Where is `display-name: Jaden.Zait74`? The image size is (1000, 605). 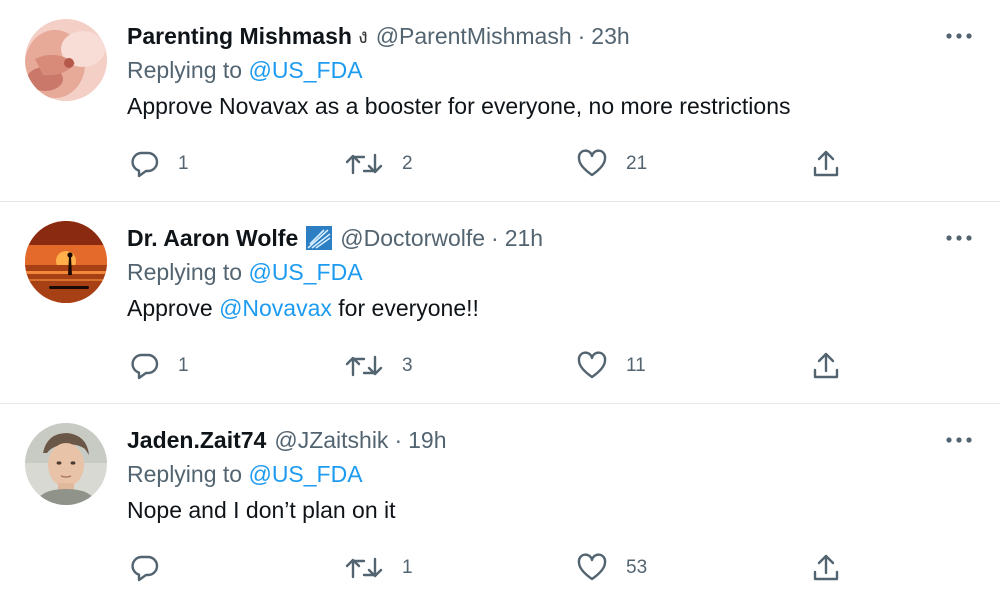 display-name: Jaden.Zait74 is located at coordinates (196, 440).